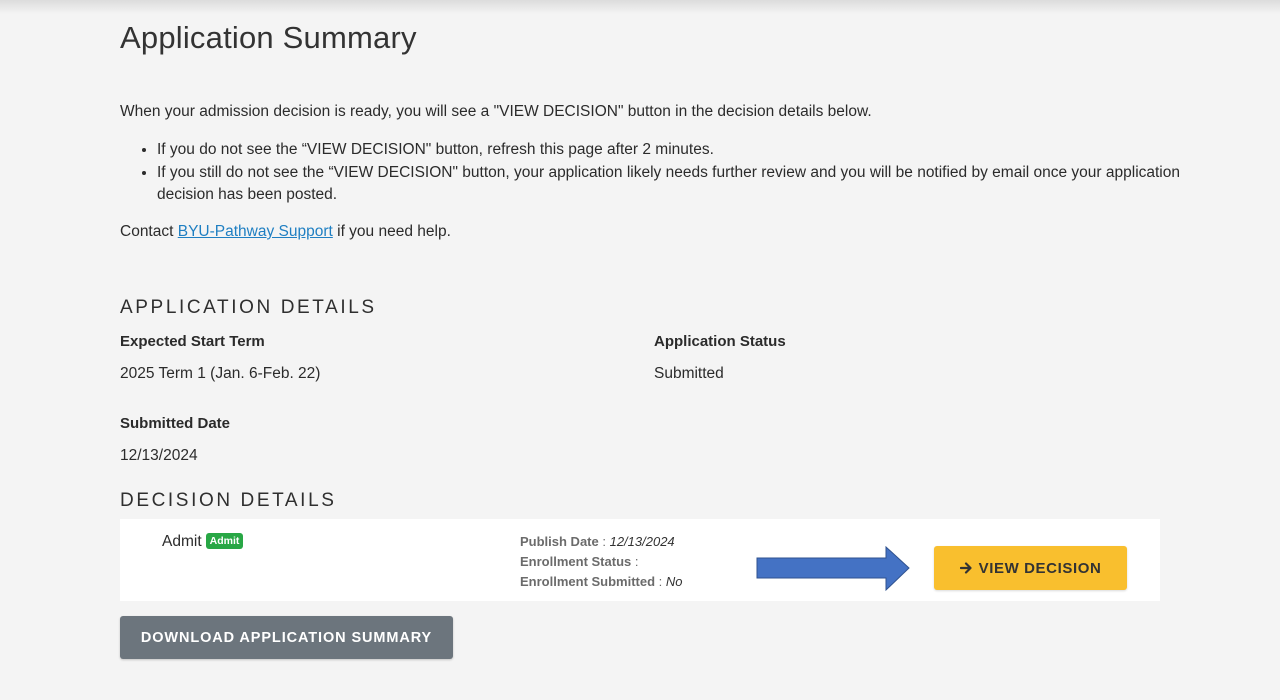  Describe the element at coordinates (833, 569) in the screenshot. I see `pointer-arrow-icon` at that location.